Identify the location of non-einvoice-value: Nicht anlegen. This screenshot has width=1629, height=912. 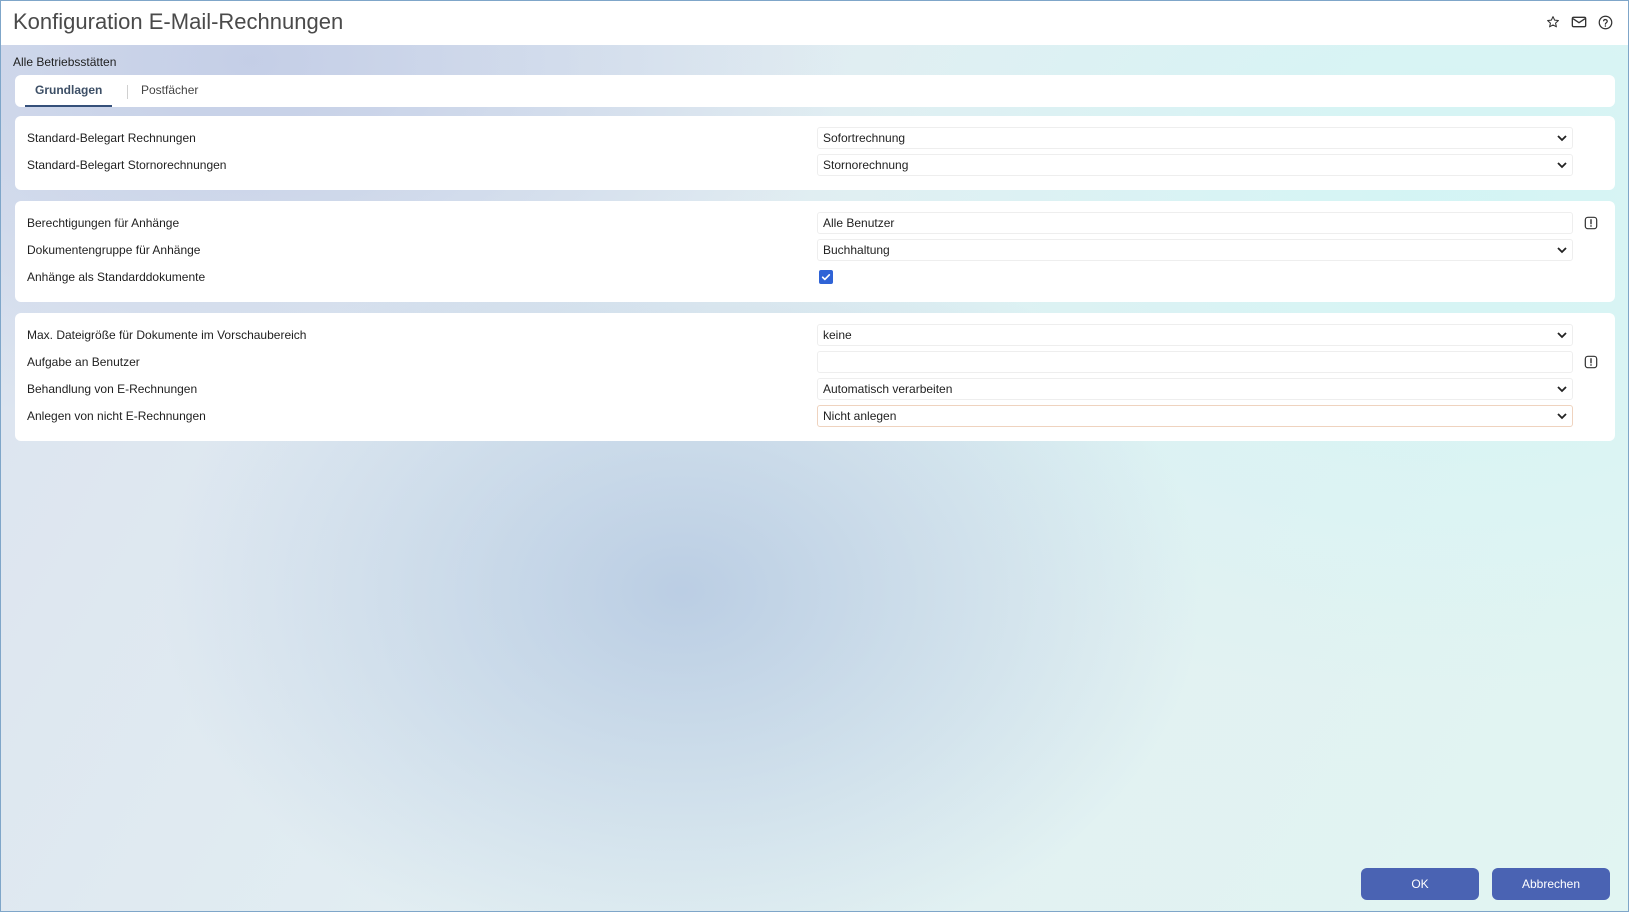
(860, 416).